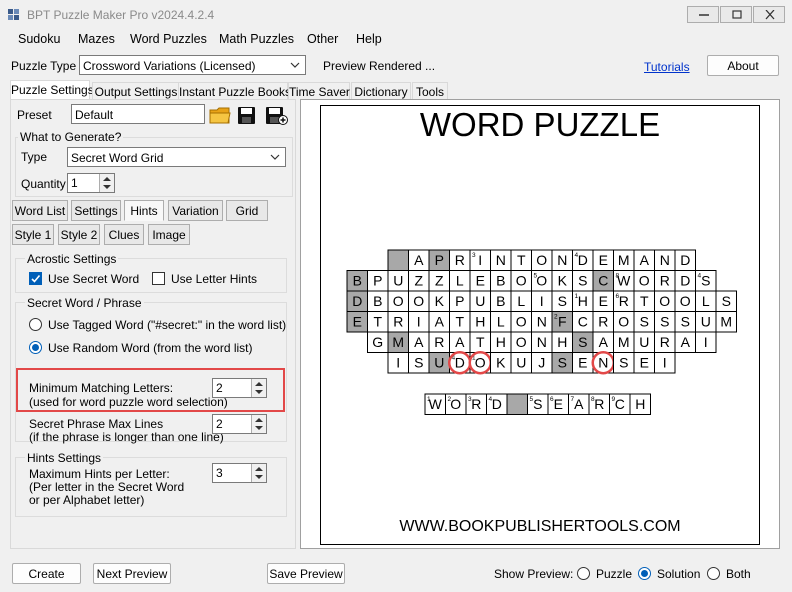  Describe the element at coordinates (96, 210) in the screenshot. I see `subtab-settings: Settings` at that location.